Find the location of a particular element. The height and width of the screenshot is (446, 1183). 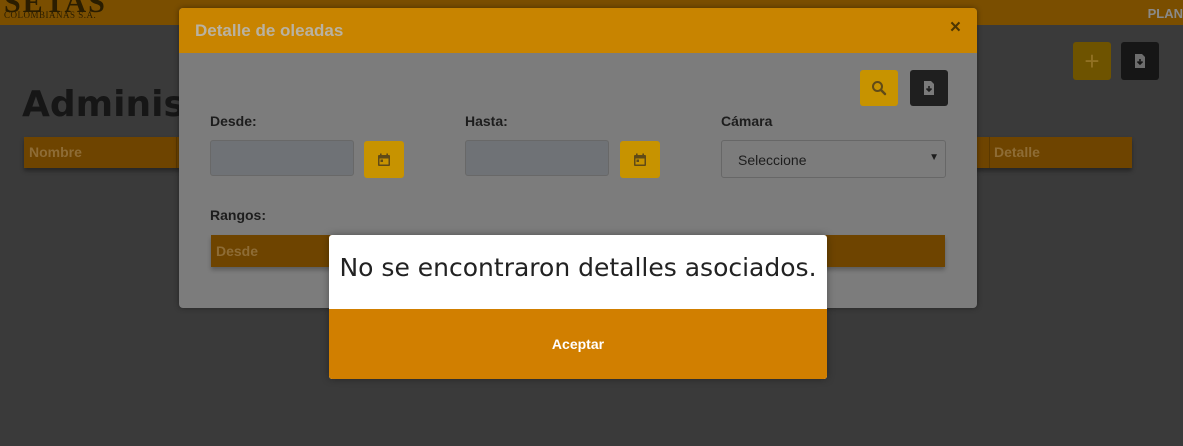

desde-calendar-button is located at coordinates (384, 159).